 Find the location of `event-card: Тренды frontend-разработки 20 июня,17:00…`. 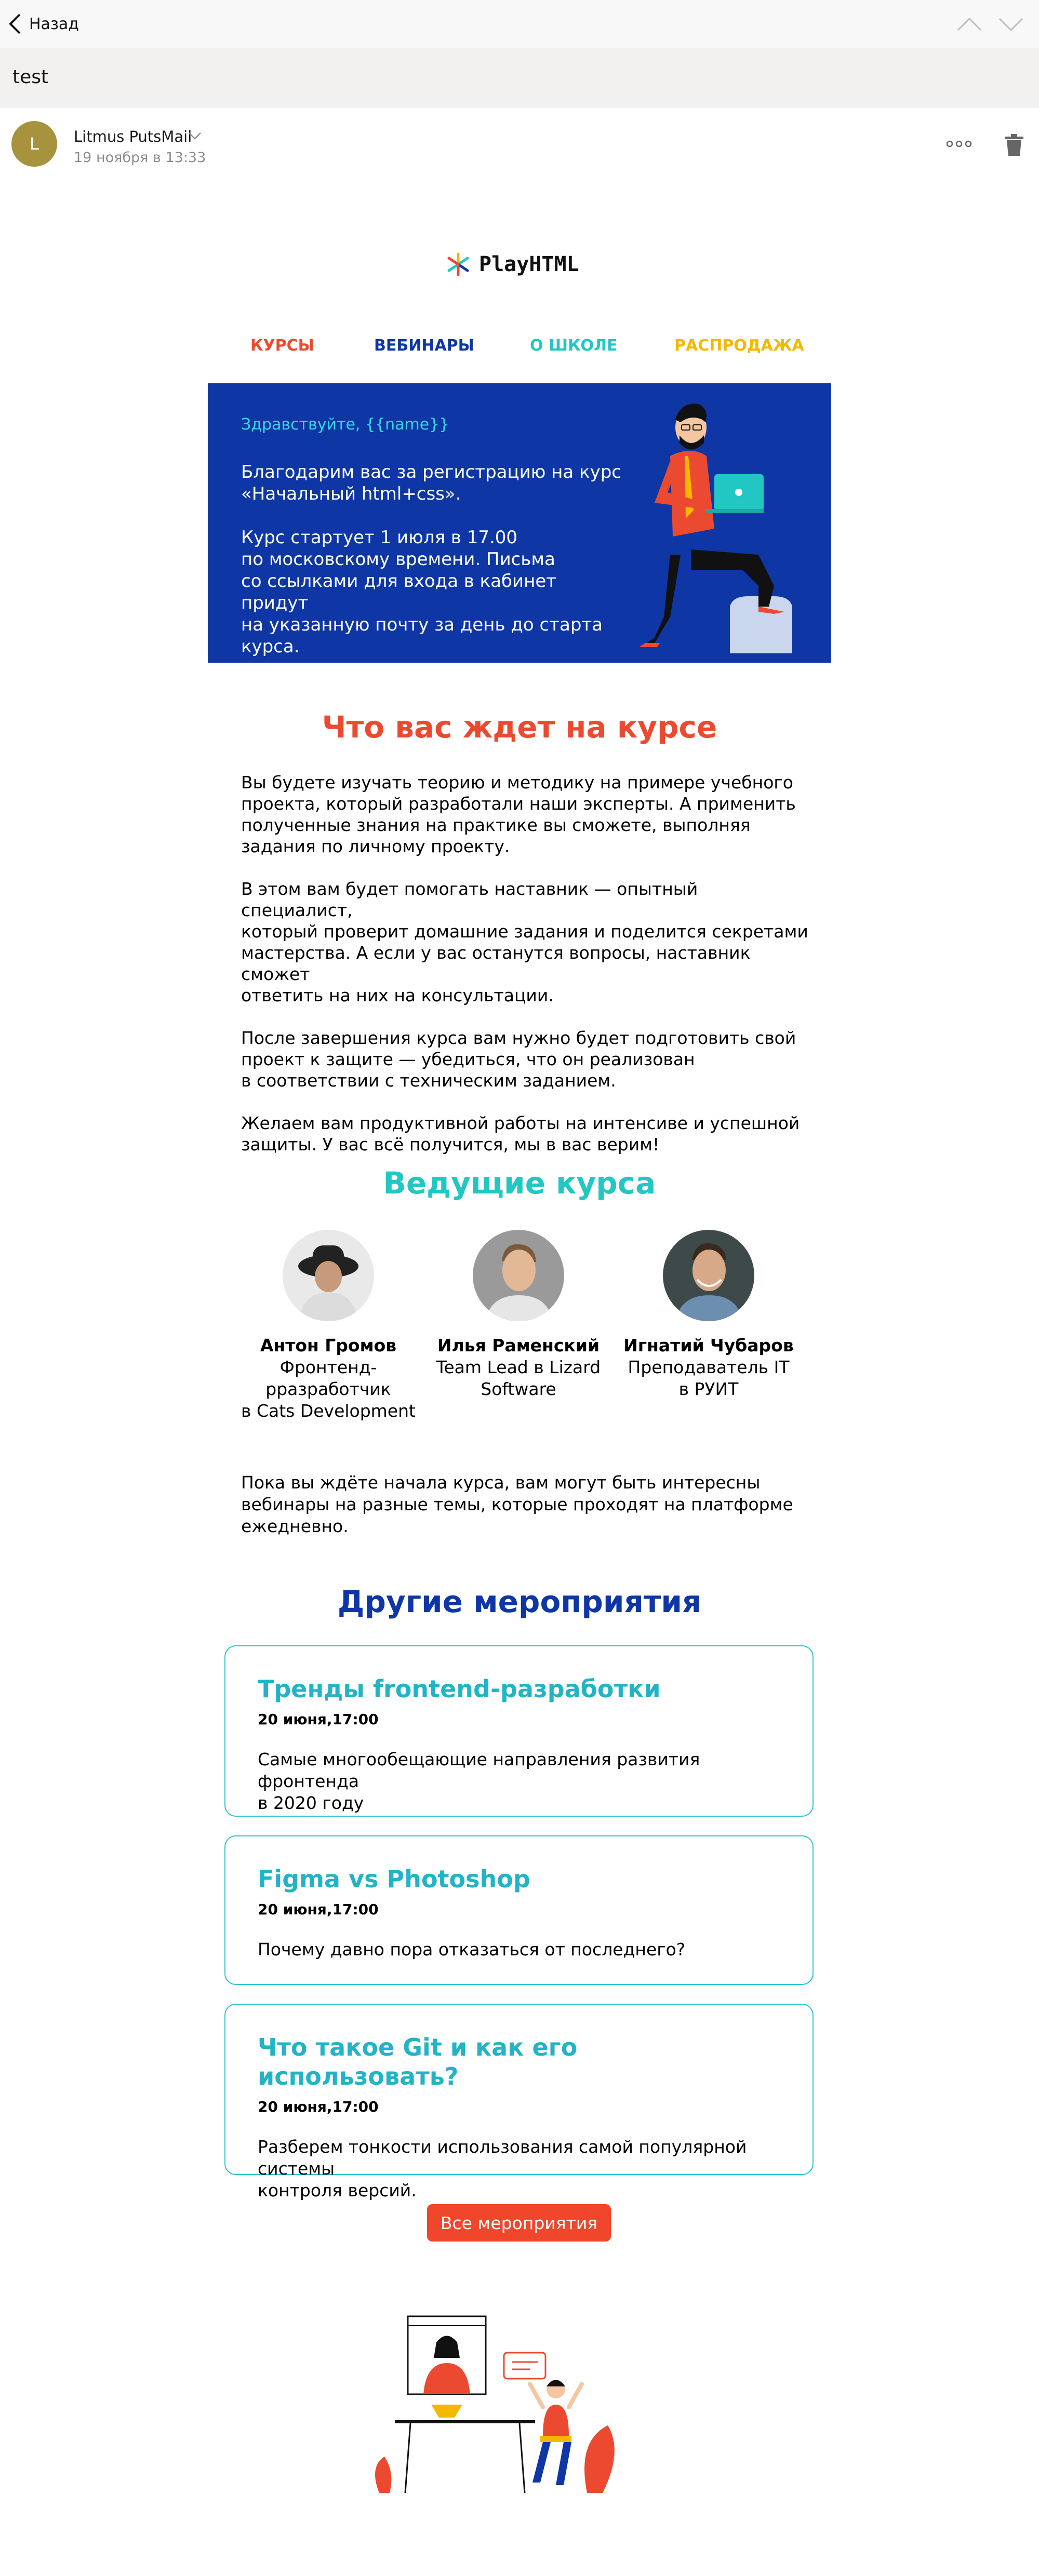

event-card: Тренды frontend-разработки 20 июня,17:00… is located at coordinates (519, 1731).